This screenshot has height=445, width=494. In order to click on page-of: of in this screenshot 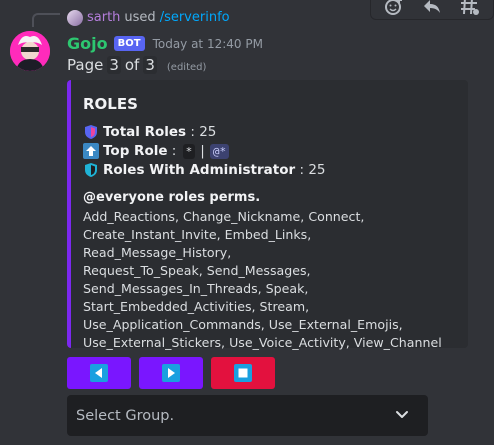, I will do `click(132, 65)`.